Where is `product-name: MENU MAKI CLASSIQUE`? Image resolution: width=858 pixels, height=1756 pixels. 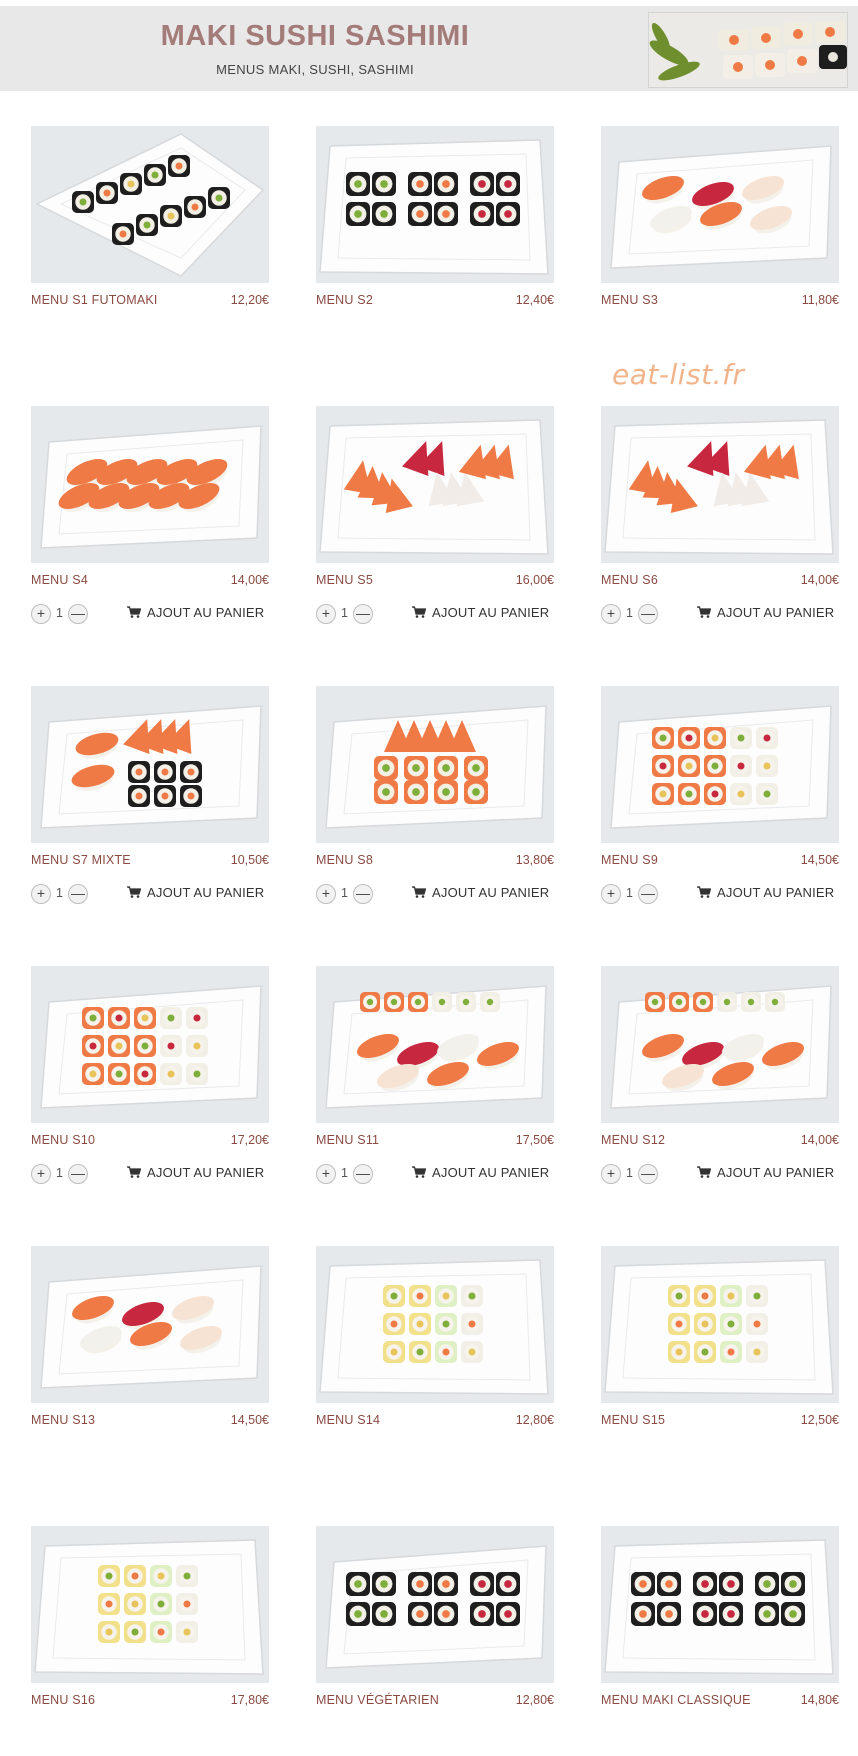 product-name: MENU MAKI CLASSIQUE is located at coordinates (676, 1700).